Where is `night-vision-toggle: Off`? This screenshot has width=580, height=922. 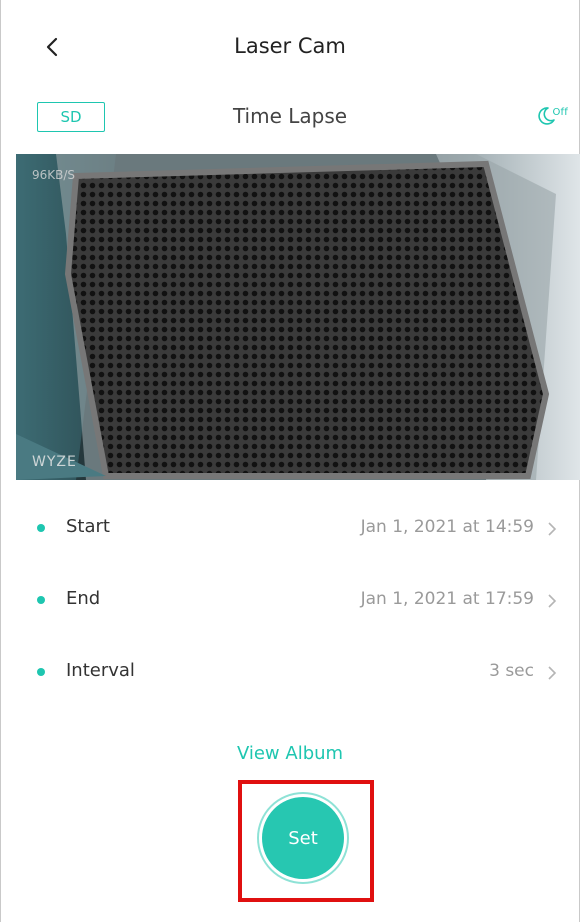 night-vision-toggle: Off is located at coordinates (552, 116).